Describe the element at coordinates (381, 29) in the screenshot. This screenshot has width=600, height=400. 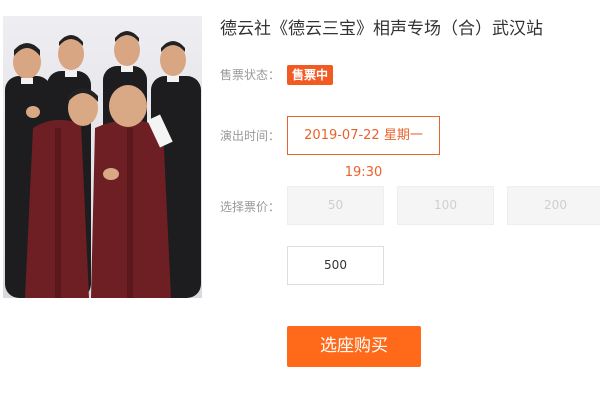
I see `show-title: 德云社《德云三宝》相声专场（合）武汉站` at that location.